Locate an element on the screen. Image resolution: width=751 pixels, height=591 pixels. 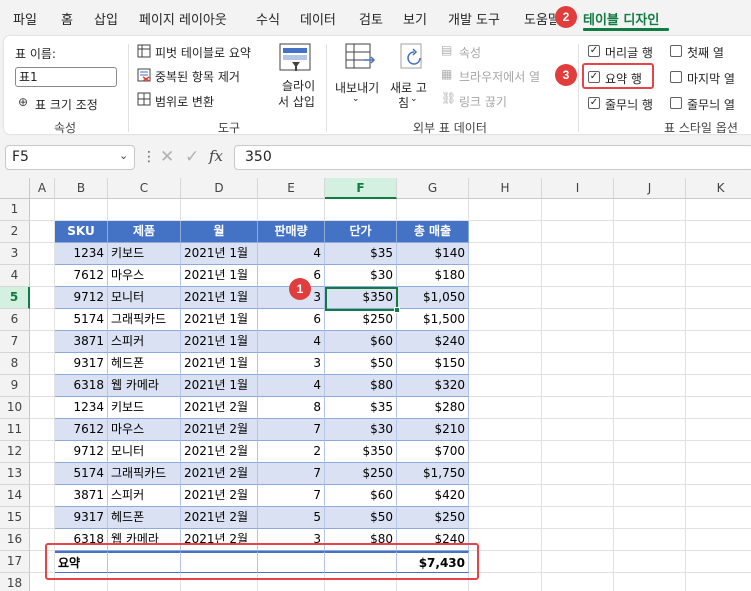
row-header-7: 7 is located at coordinates (15, 342).